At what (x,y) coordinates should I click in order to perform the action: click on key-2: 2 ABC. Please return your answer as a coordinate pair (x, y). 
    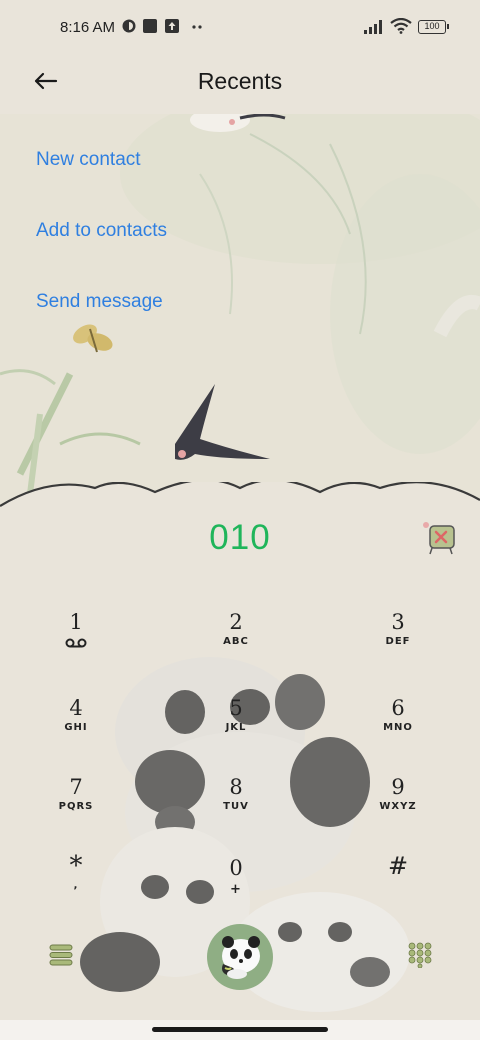
    Looking at the image, I should click on (236, 642).